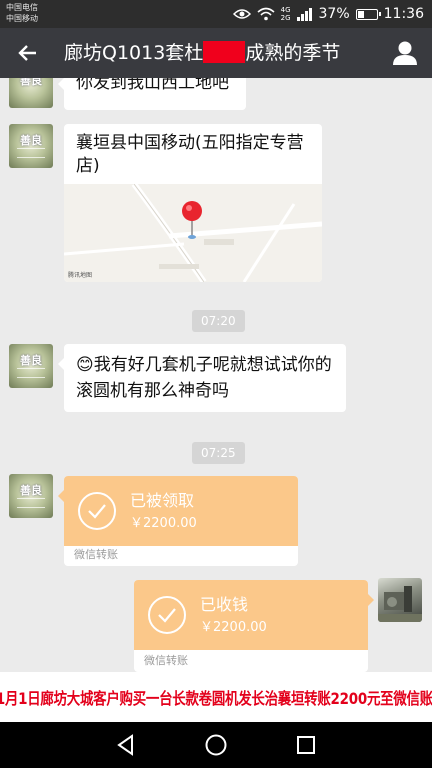 The width and height of the screenshot is (432, 768). Describe the element at coordinates (152, 94) in the screenshot. I see `message-bubble-text: 你发到我山西工地吧` at that location.